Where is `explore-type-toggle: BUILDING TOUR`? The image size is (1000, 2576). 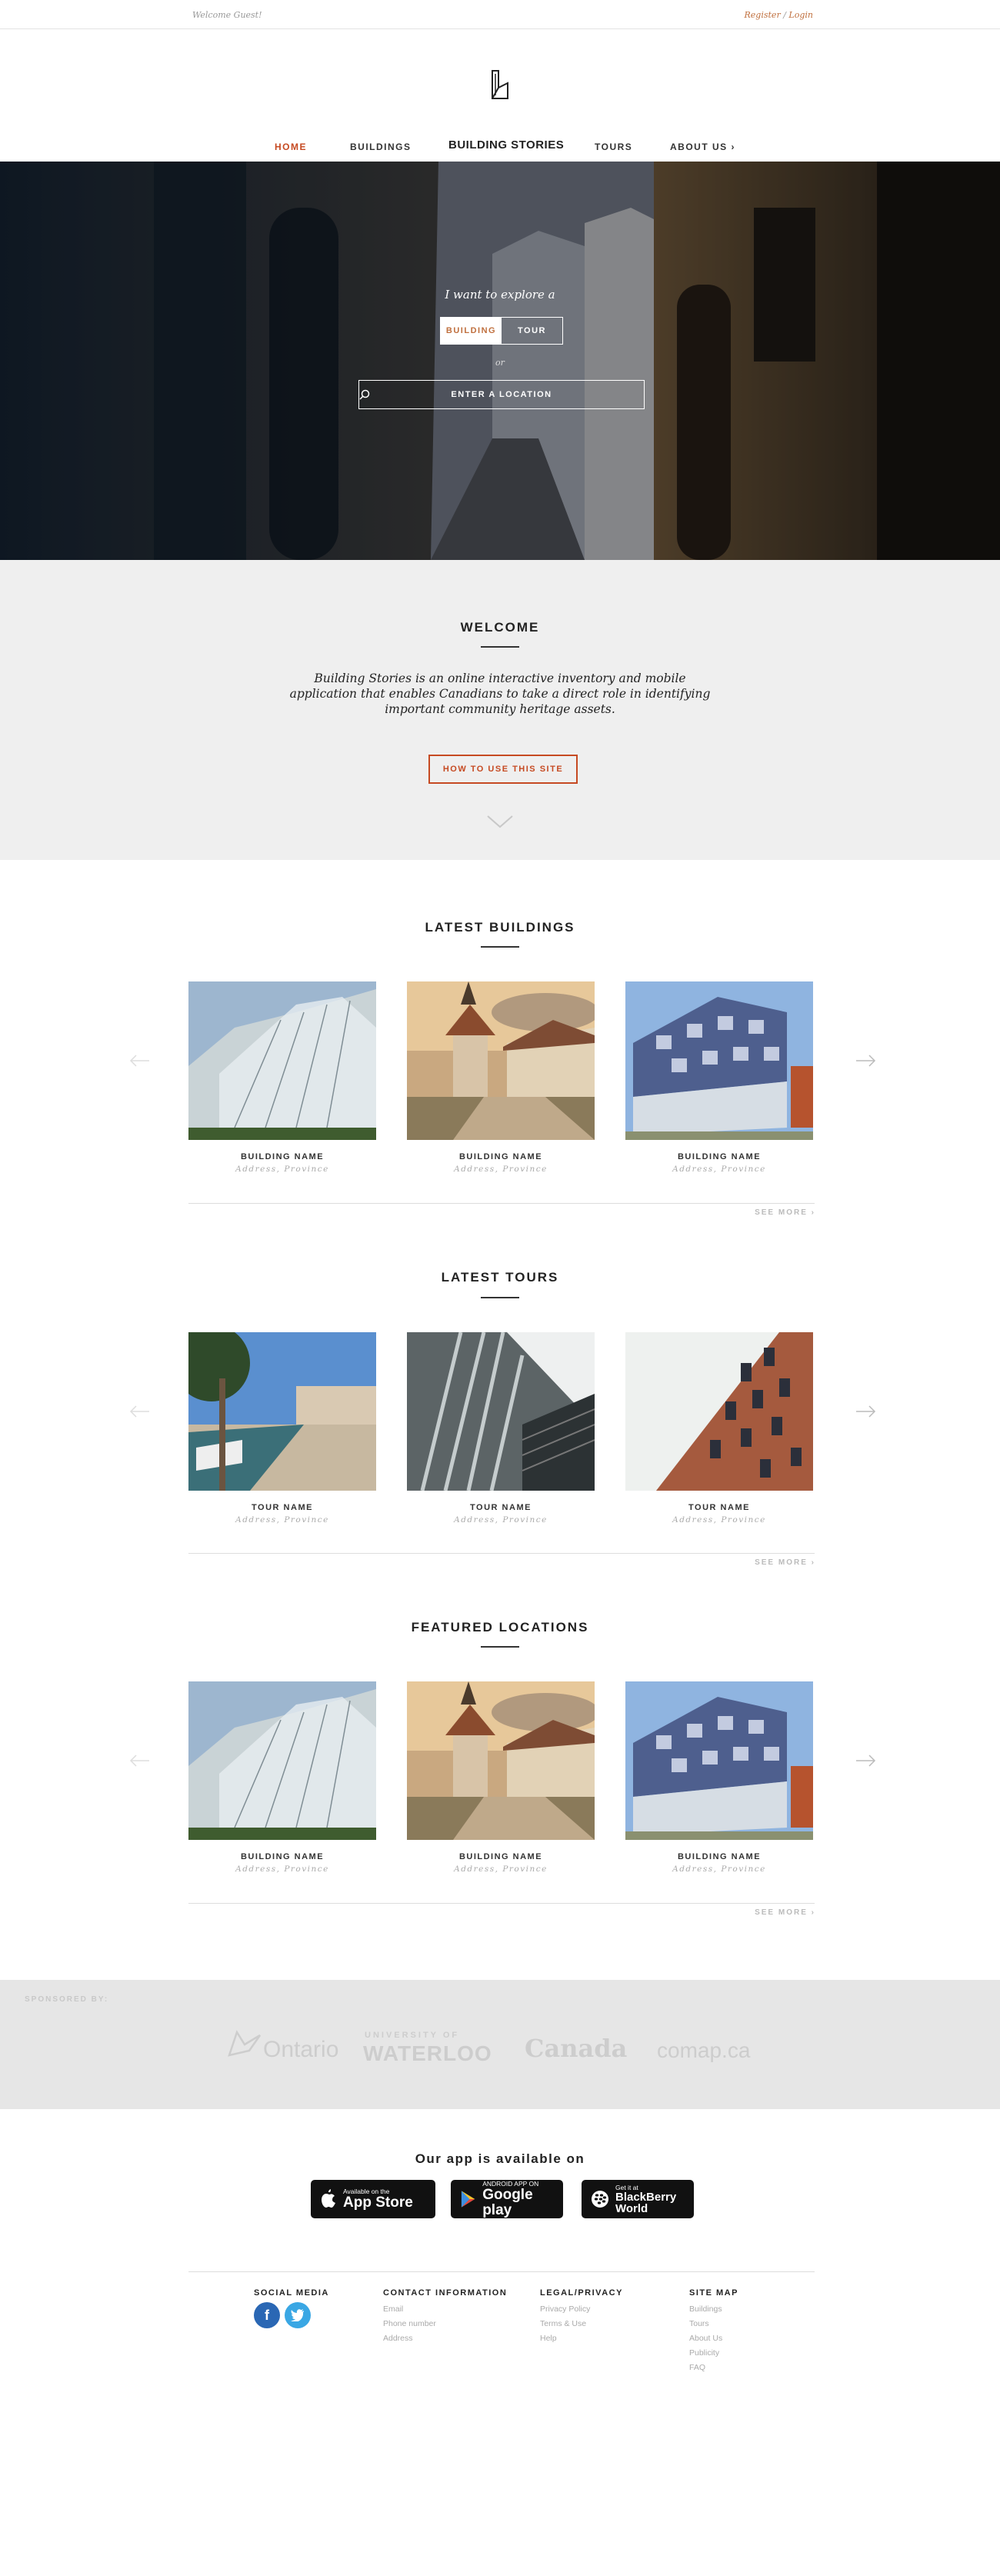
explore-type-toggle: BUILDING TOUR is located at coordinates (502, 331).